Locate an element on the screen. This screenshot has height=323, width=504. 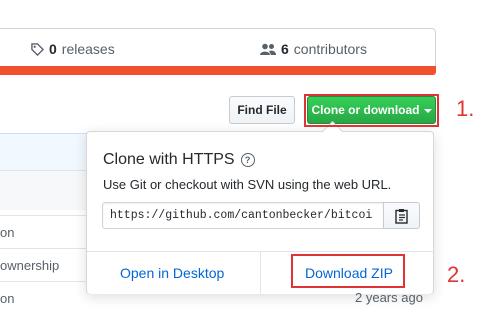
annotation-step-1: 1. is located at coordinates (465, 108).